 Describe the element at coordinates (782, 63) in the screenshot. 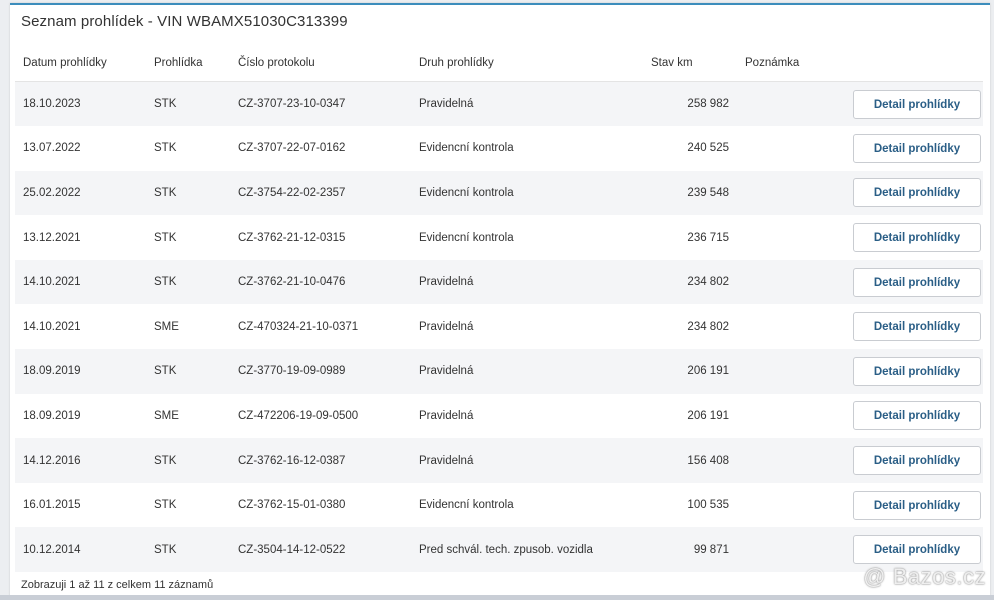

I see `column-header-note: Poznámka` at that location.